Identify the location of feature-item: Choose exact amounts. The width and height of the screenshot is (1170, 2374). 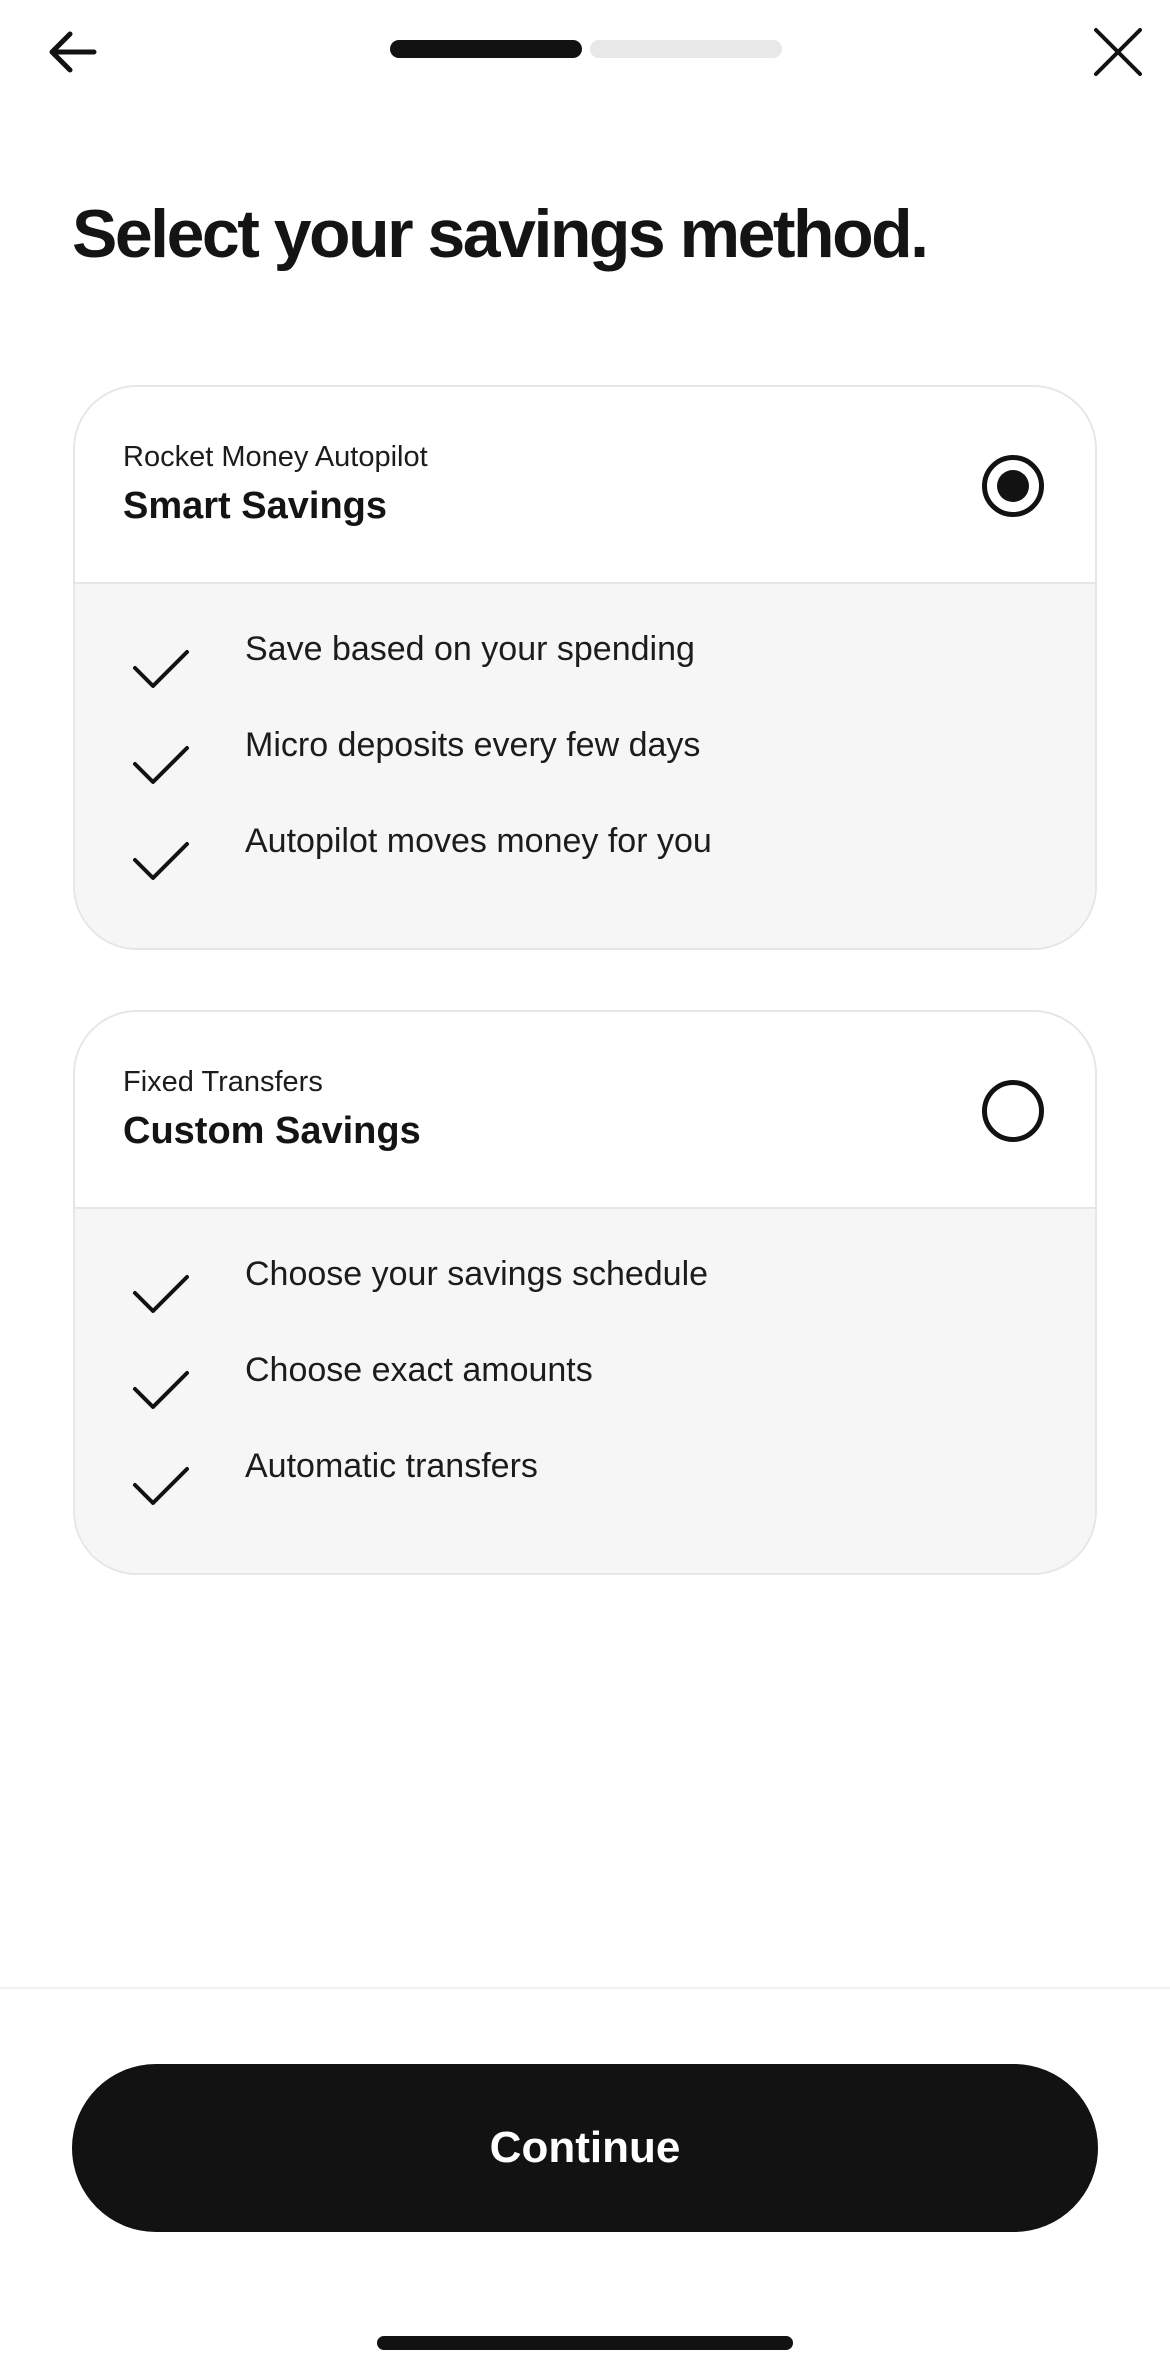
(585, 1385).